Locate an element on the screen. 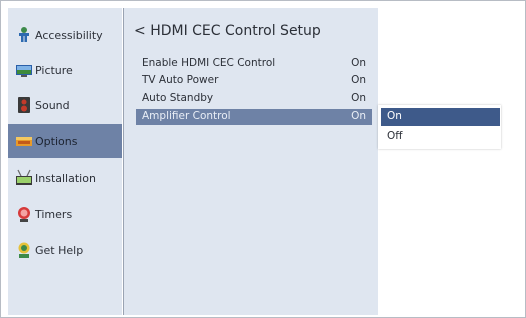  accessibility-icon is located at coordinates (24, 35).